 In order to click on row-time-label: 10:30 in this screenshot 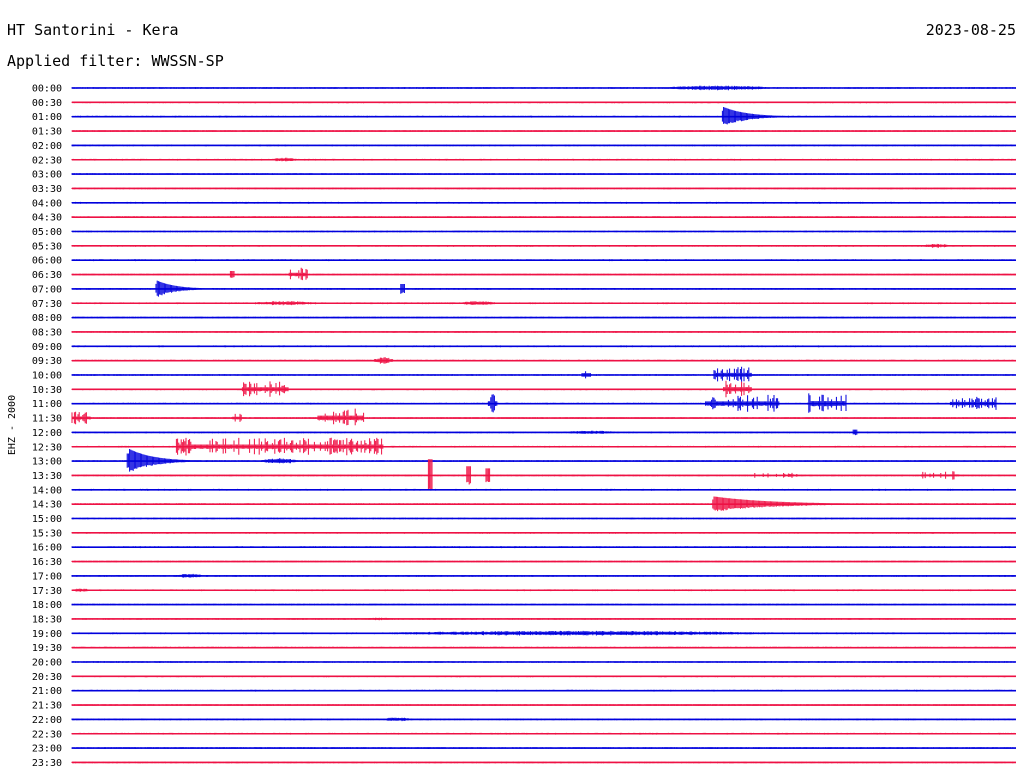, I will do `click(47, 390)`.